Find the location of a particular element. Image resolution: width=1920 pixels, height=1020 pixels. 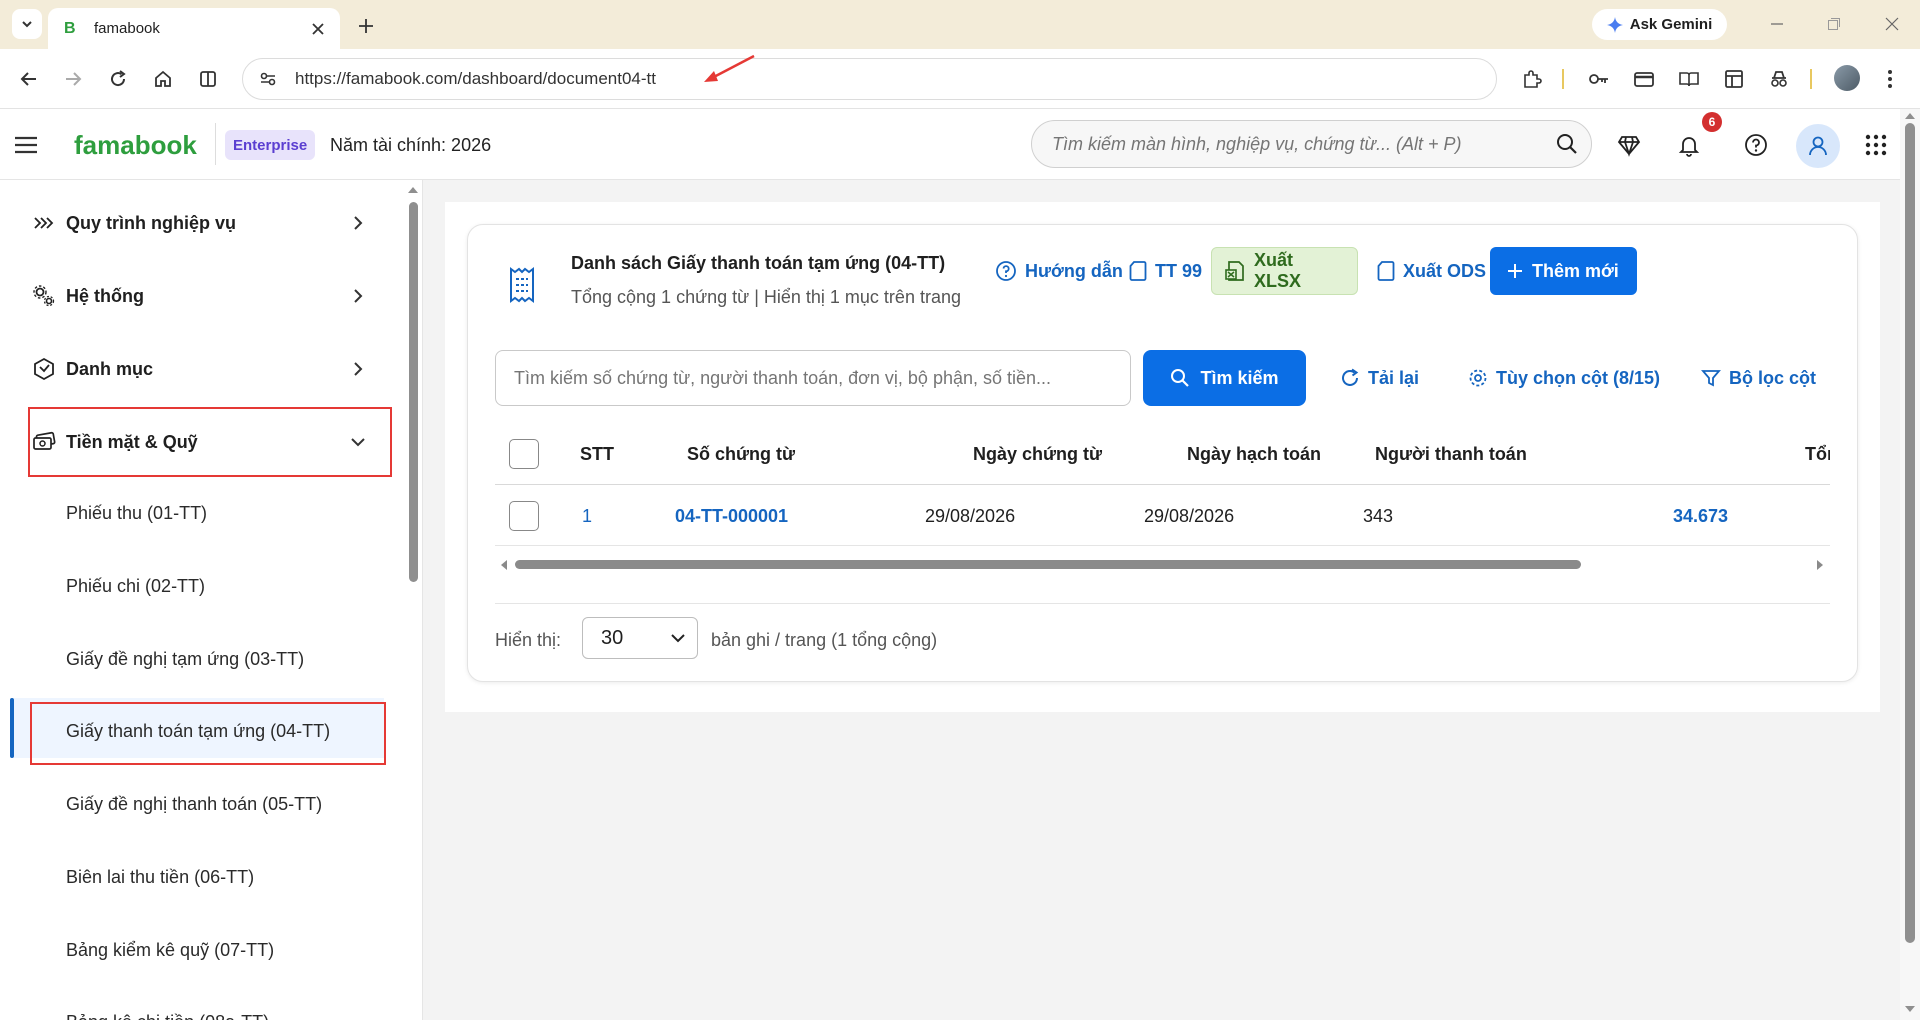

reading-list-icon is located at coordinates (1689, 79).